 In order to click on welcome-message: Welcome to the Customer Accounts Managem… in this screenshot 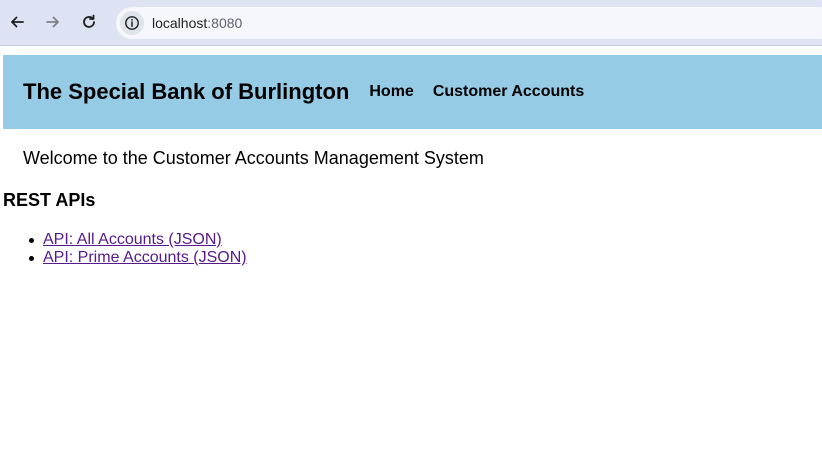, I will do `click(253, 158)`.